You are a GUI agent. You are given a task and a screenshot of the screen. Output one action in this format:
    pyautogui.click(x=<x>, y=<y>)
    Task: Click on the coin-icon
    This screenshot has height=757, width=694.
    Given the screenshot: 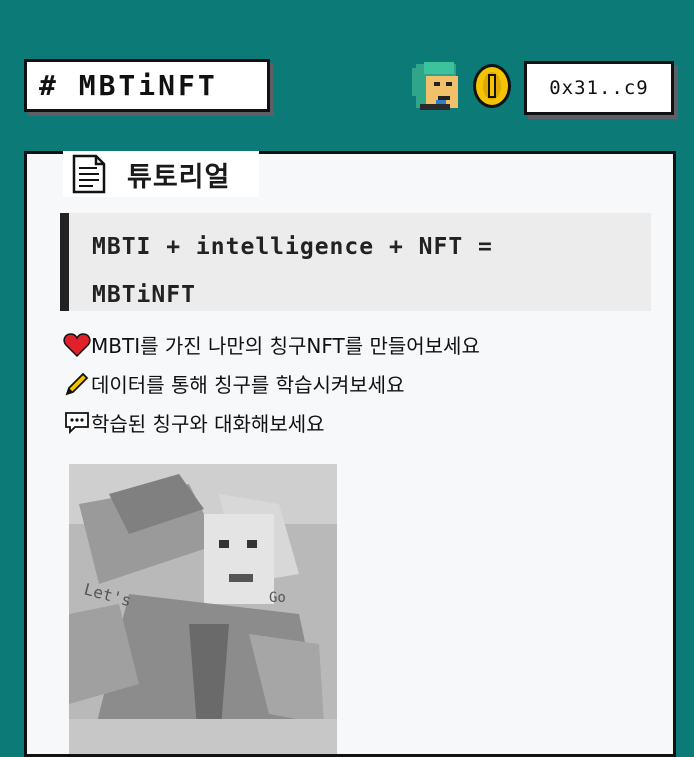 What is the action you would take?
    pyautogui.click(x=492, y=86)
    